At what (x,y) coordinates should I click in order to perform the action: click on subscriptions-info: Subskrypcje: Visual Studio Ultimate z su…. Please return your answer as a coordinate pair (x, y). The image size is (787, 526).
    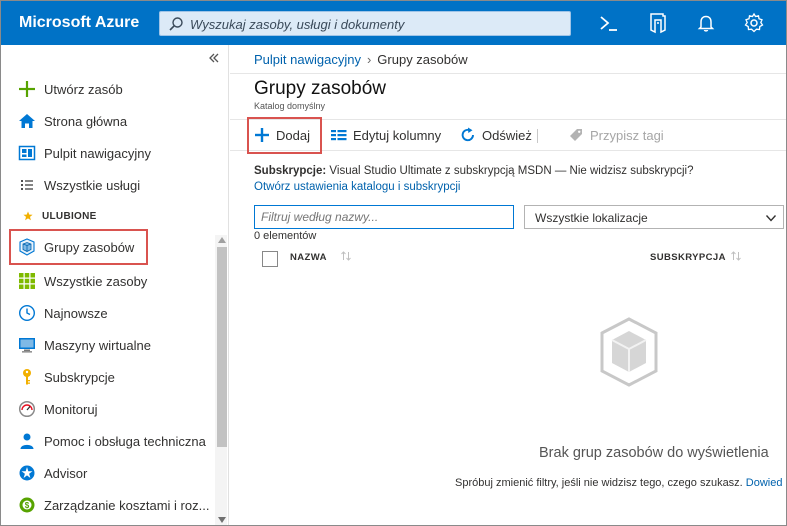
    Looking at the image, I should click on (474, 171).